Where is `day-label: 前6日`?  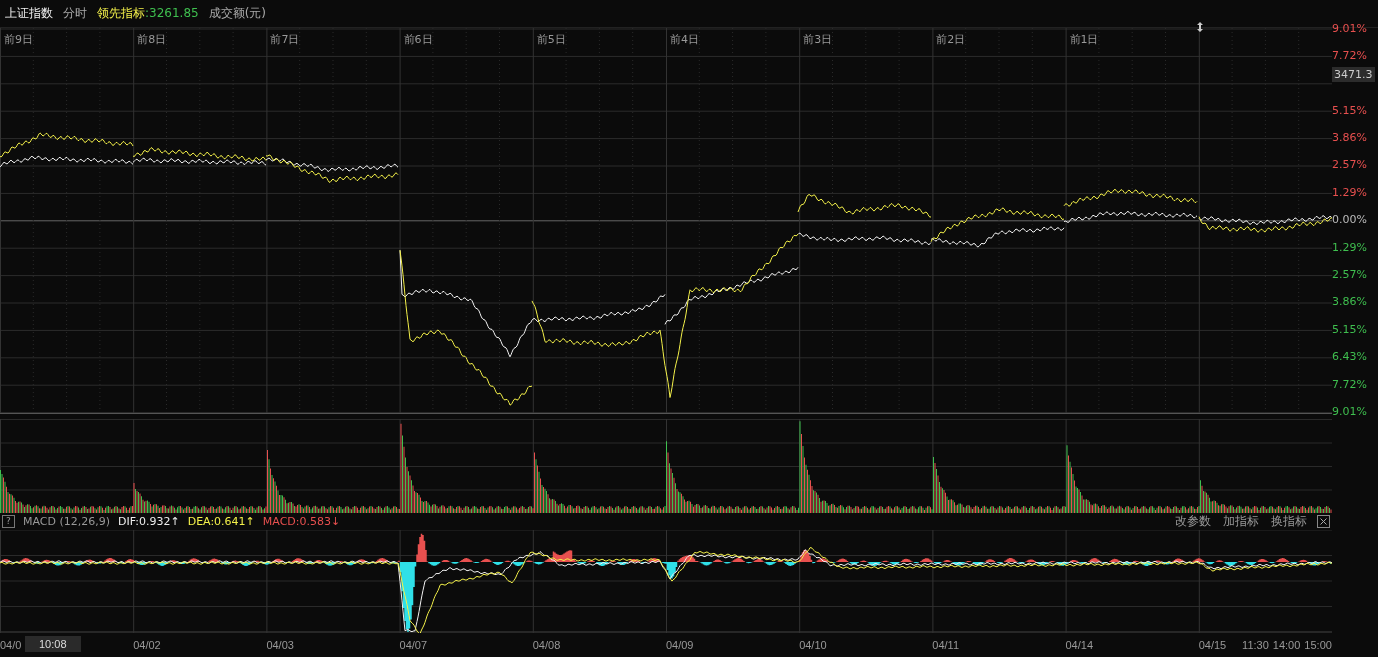 day-label: 前6日 is located at coordinates (418, 39).